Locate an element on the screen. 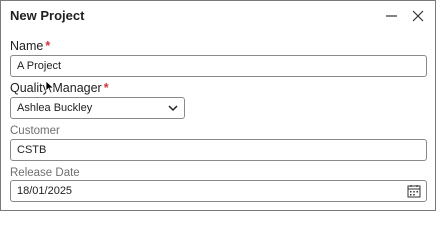 The height and width of the screenshot is (240, 436). minimize-icon is located at coordinates (391, 16).